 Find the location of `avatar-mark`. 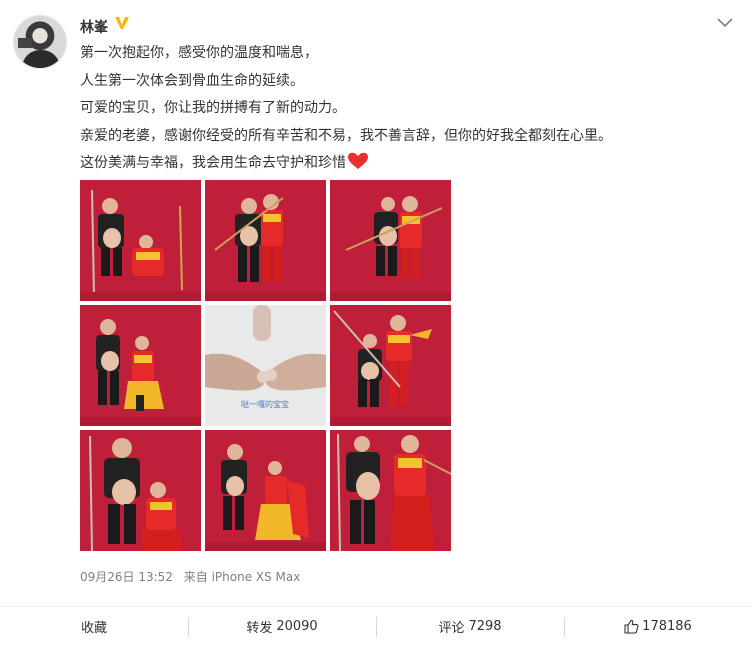

avatar-mark is located at coordinates (25, 43).